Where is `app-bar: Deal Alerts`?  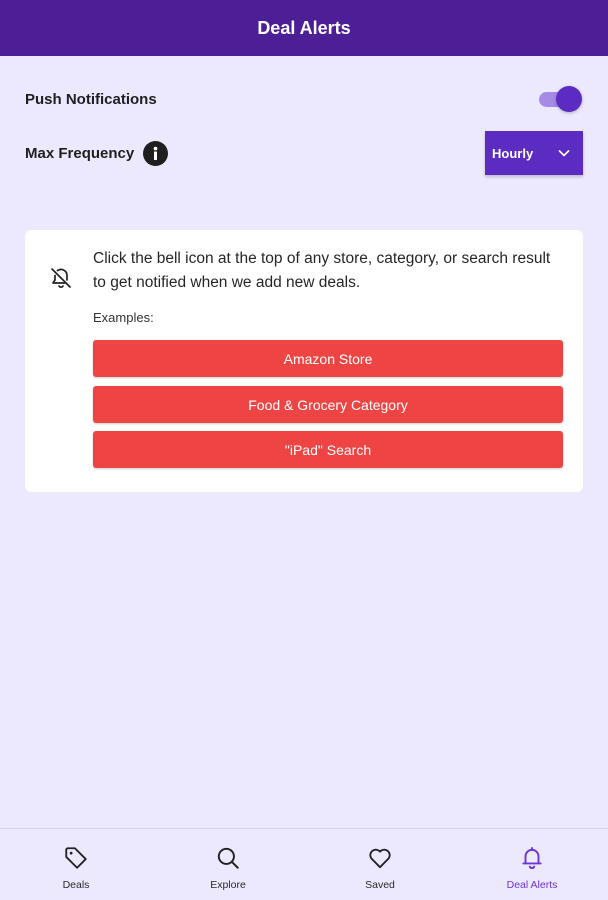
app-bar: Deal Alerts is located at coordinates (304, 28).